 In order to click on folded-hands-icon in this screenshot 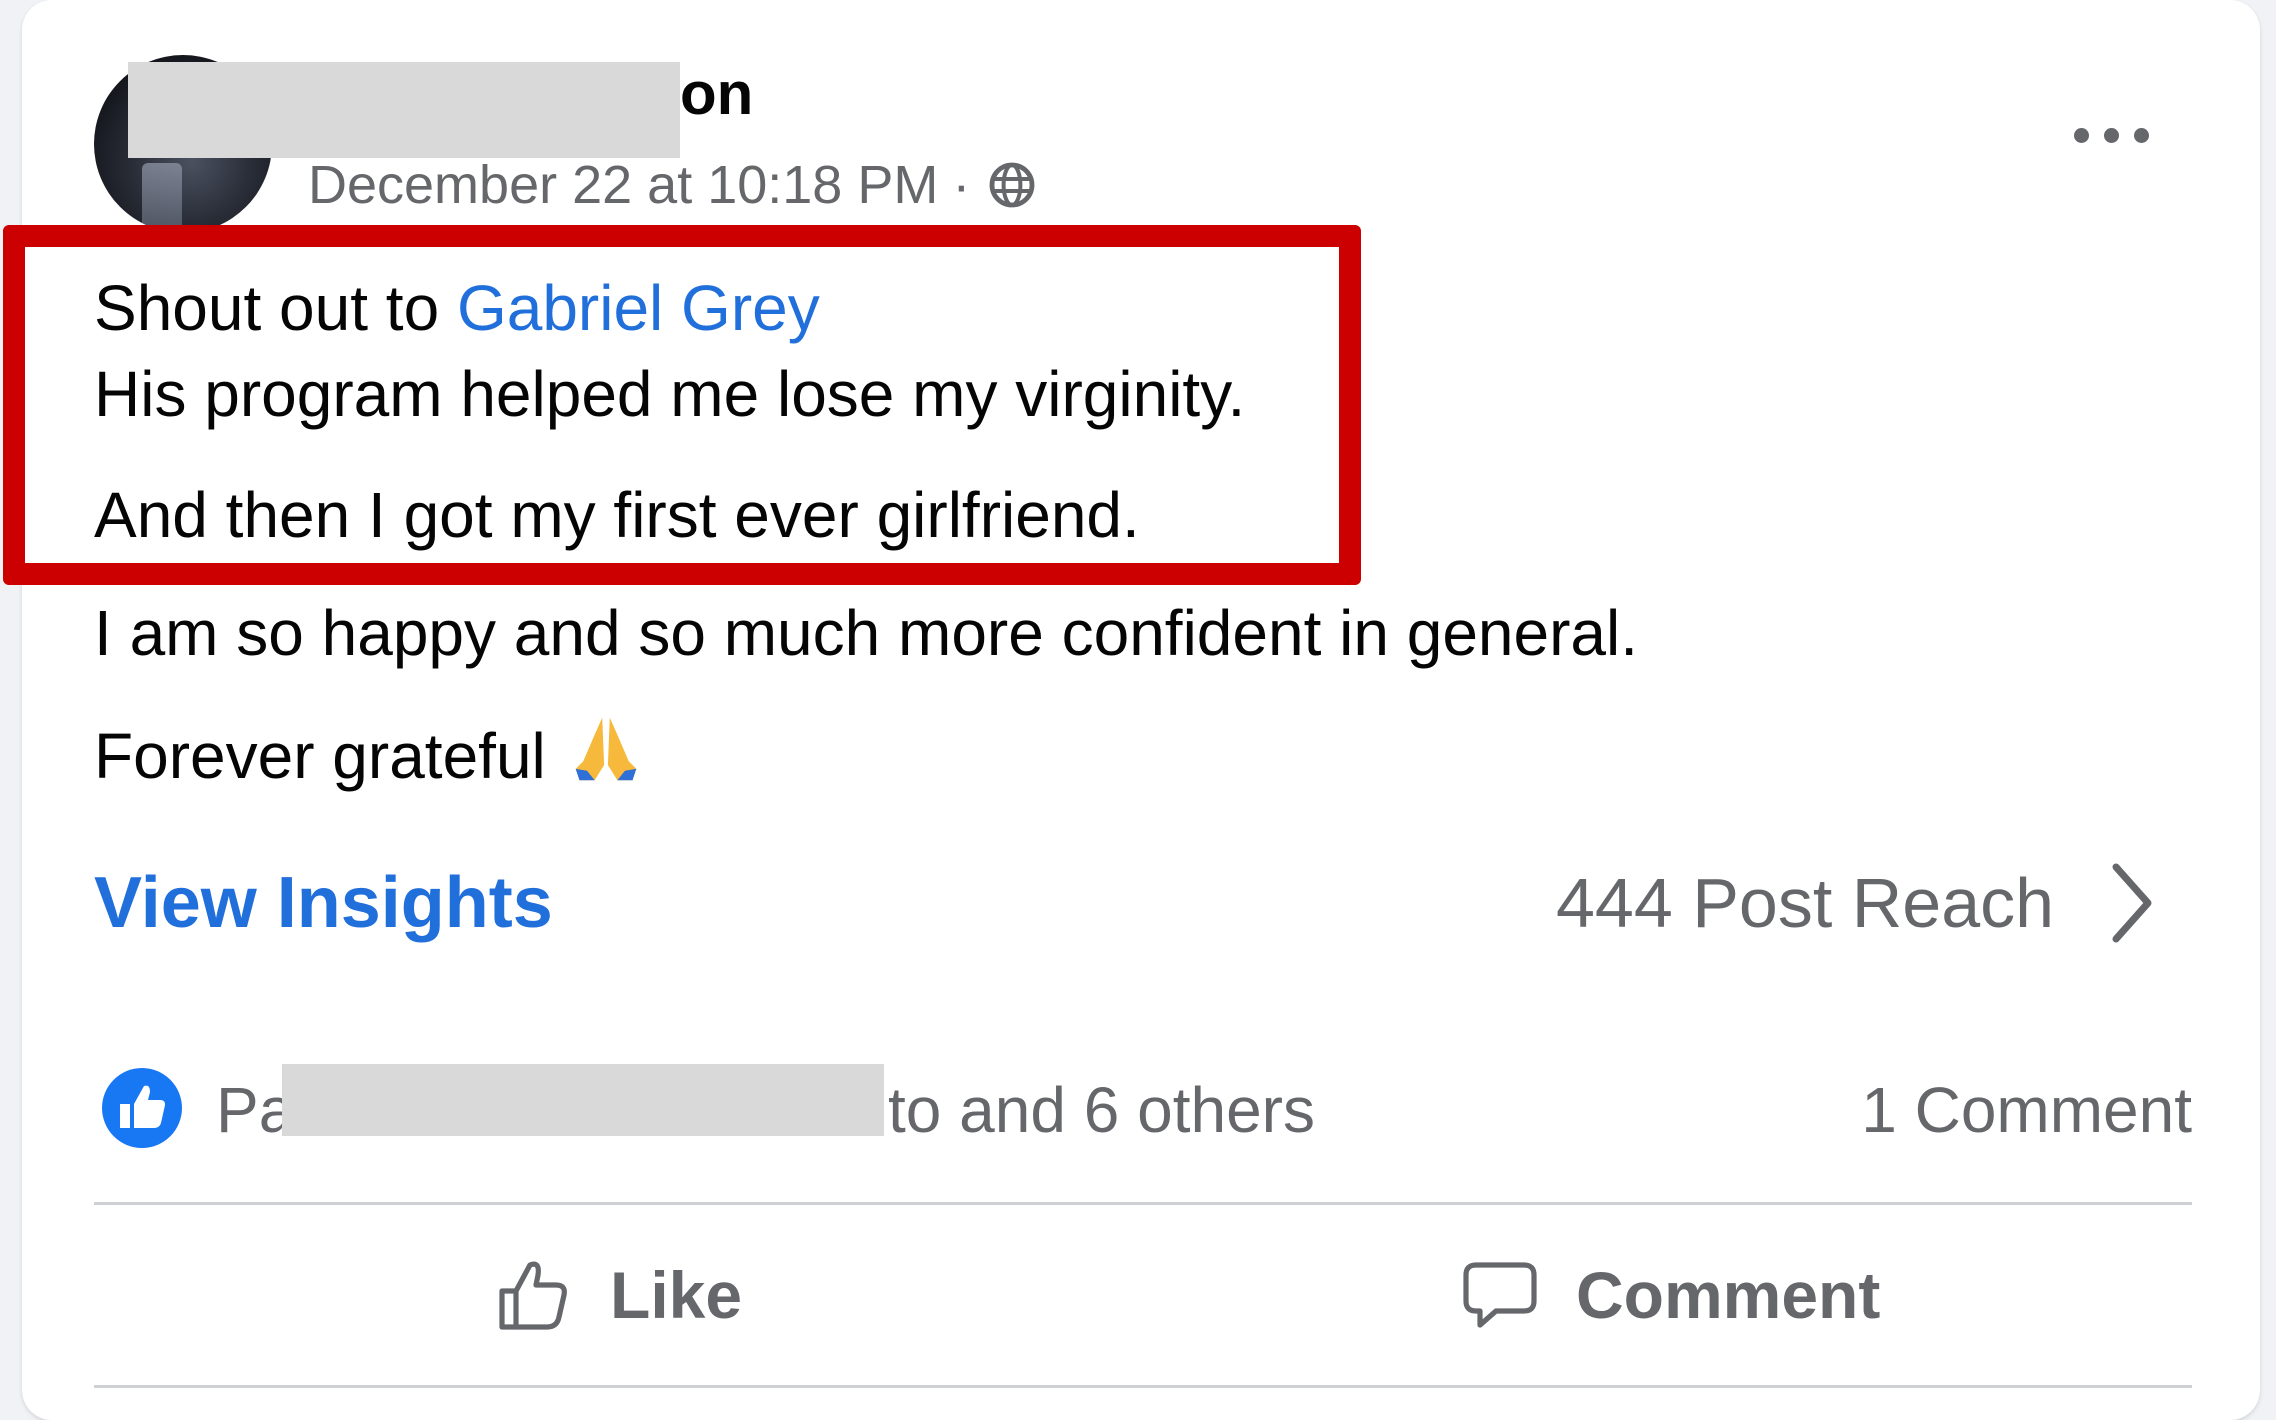, I will do `click(606, 749)`.